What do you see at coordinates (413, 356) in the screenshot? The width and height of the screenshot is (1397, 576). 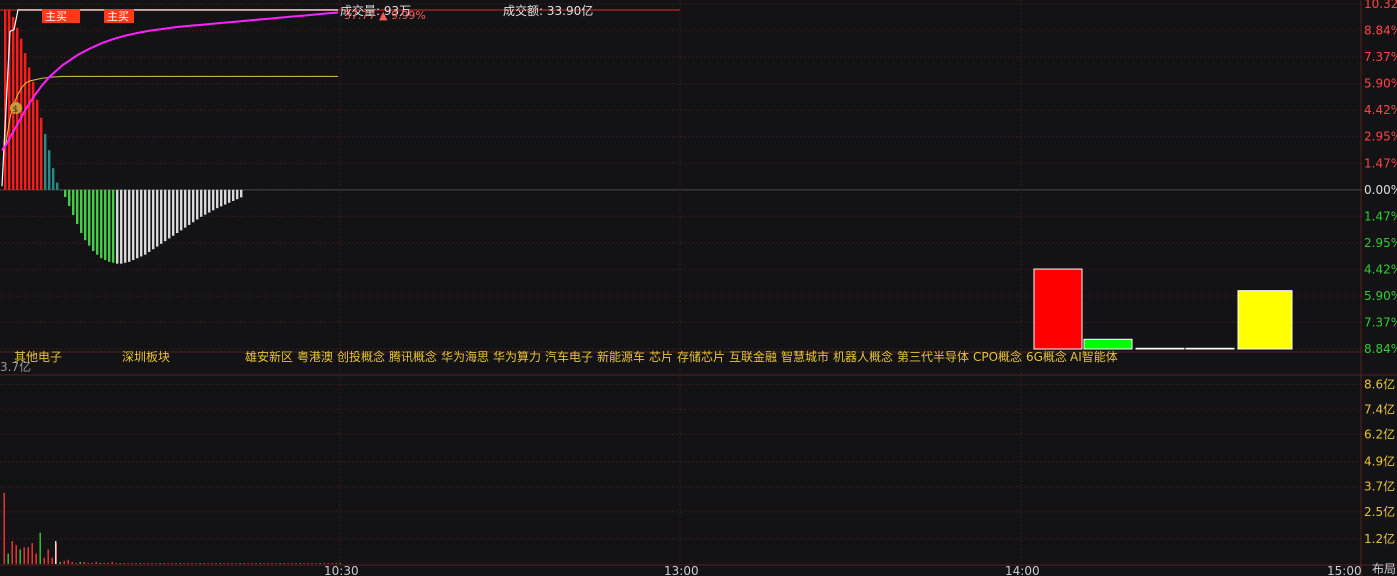 I see `sector-label: 腾讯概念` at bounding box center [413, 356].